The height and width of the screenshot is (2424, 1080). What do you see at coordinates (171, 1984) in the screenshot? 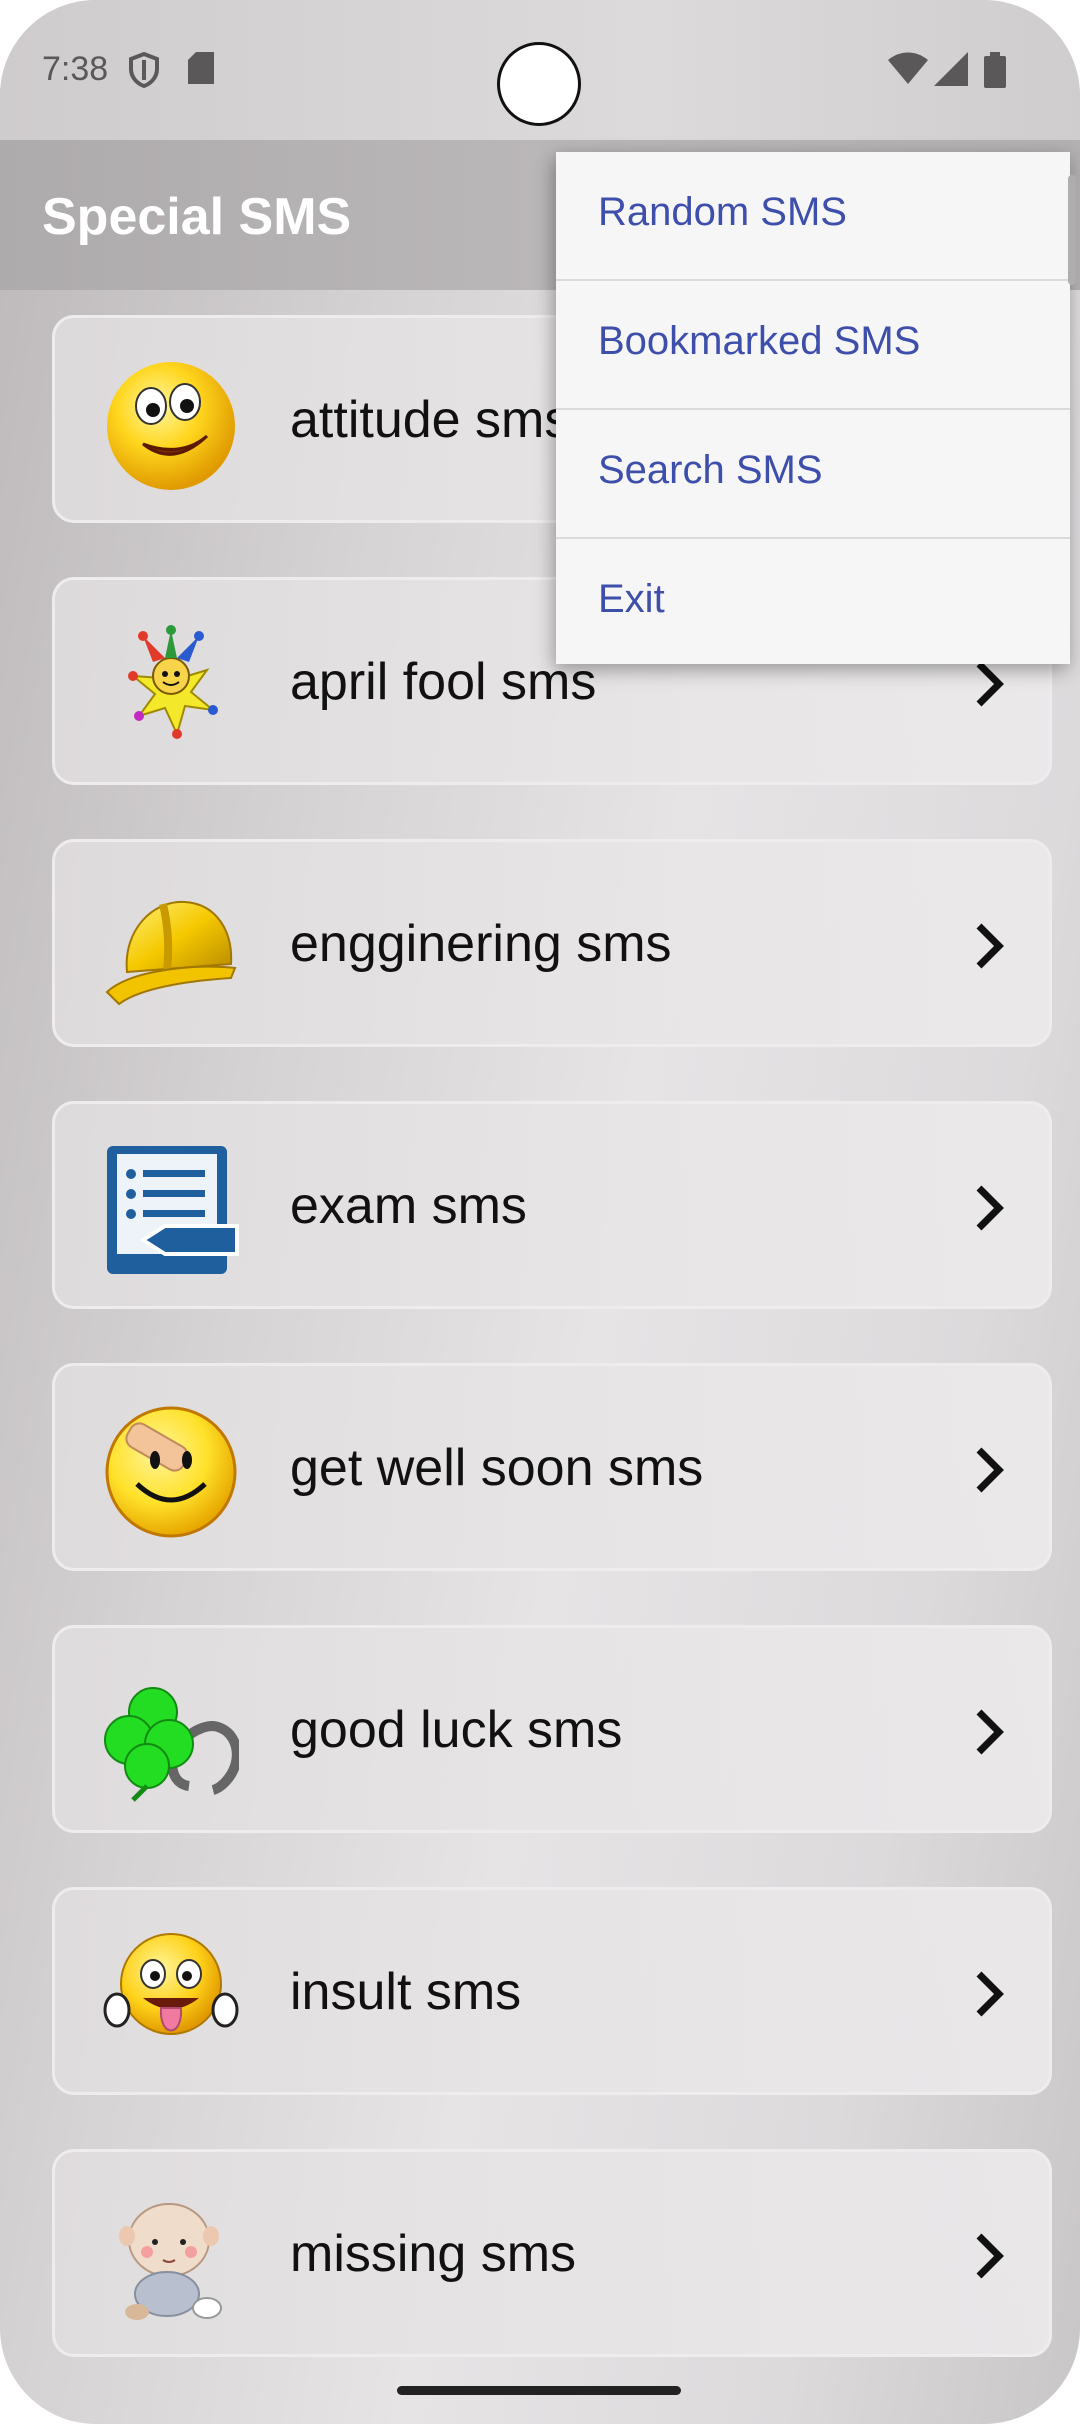
I see `tongue-out-smiley-icon` at bounding box center [171, 1984].